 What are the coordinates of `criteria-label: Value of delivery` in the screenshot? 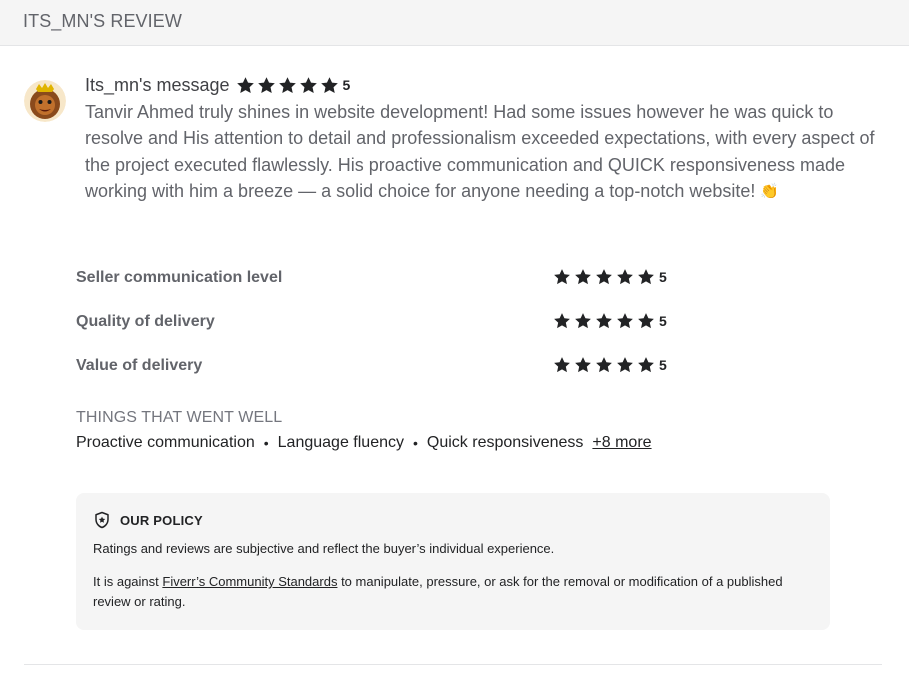 It's located at (139, 365).